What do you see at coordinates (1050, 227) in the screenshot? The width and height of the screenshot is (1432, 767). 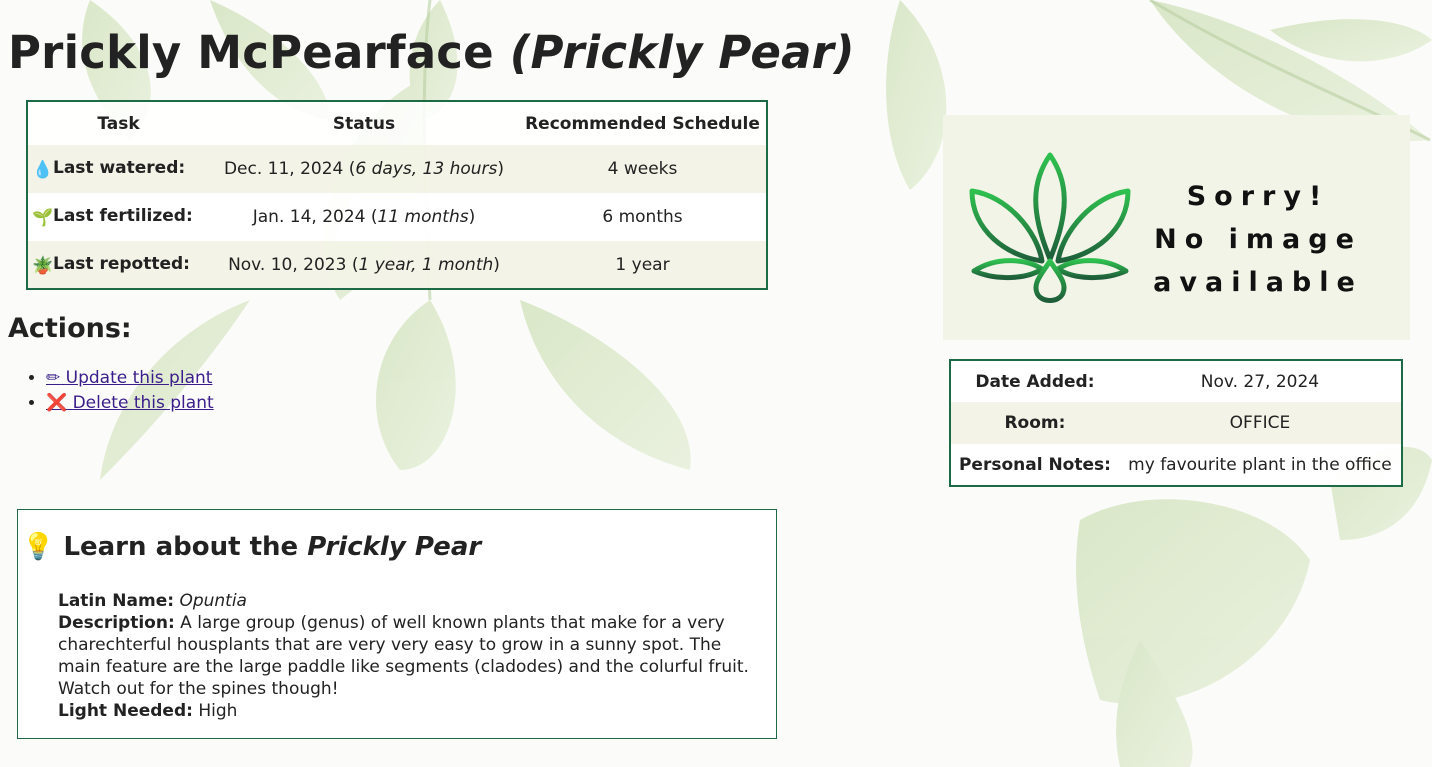 I see `plant-logo-icon` at bounding box center [1050, 227].